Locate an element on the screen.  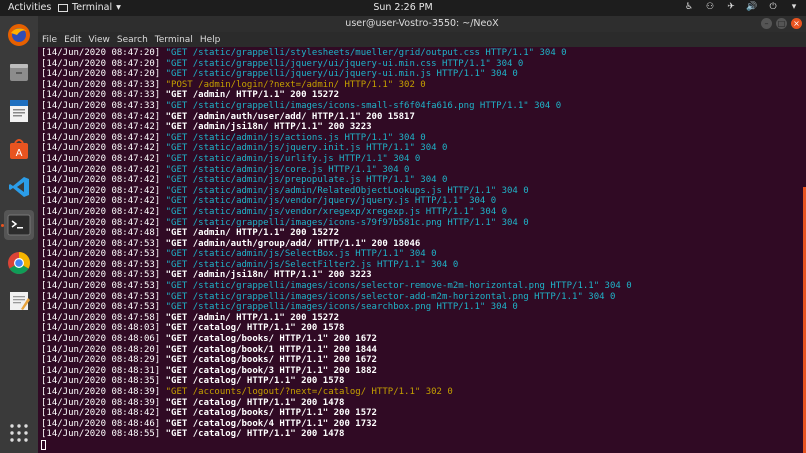
firefox-launcher is located at coordinates (19, 35).